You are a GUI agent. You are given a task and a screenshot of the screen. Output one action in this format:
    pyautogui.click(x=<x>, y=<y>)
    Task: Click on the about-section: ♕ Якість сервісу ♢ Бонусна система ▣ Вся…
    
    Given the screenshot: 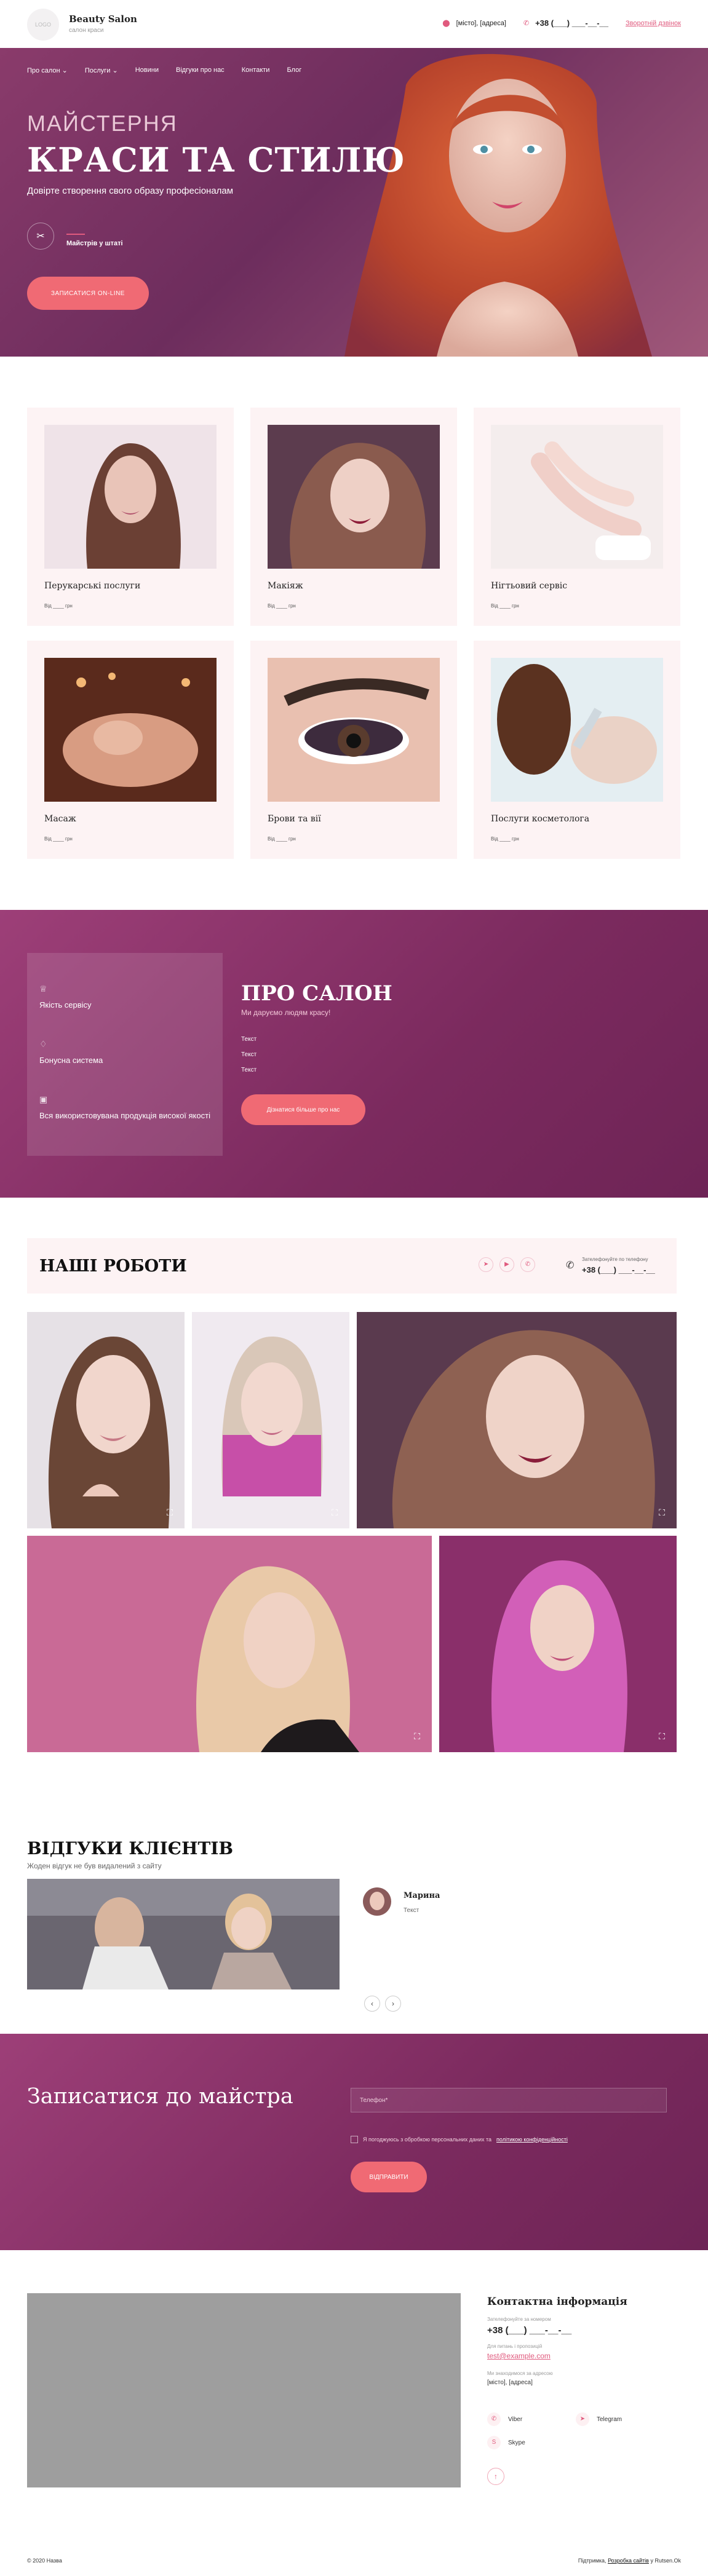 What is the action you would take?
    pyautogui.click(x=354, y=1054)
    